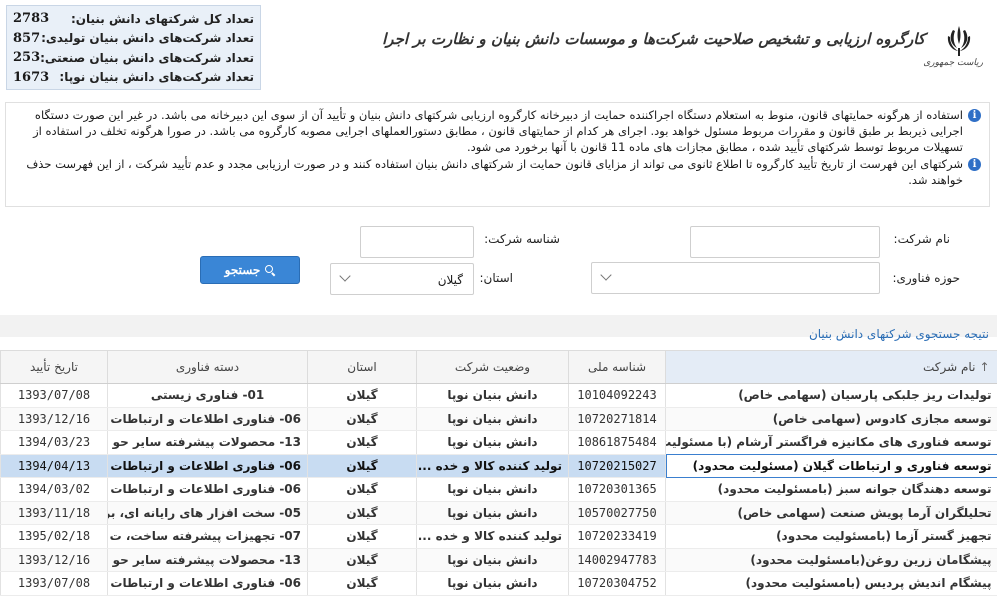 This screenshot has width=997, height=609. I want to click on column-header-category: دسته فناوری, so click(207, 367).